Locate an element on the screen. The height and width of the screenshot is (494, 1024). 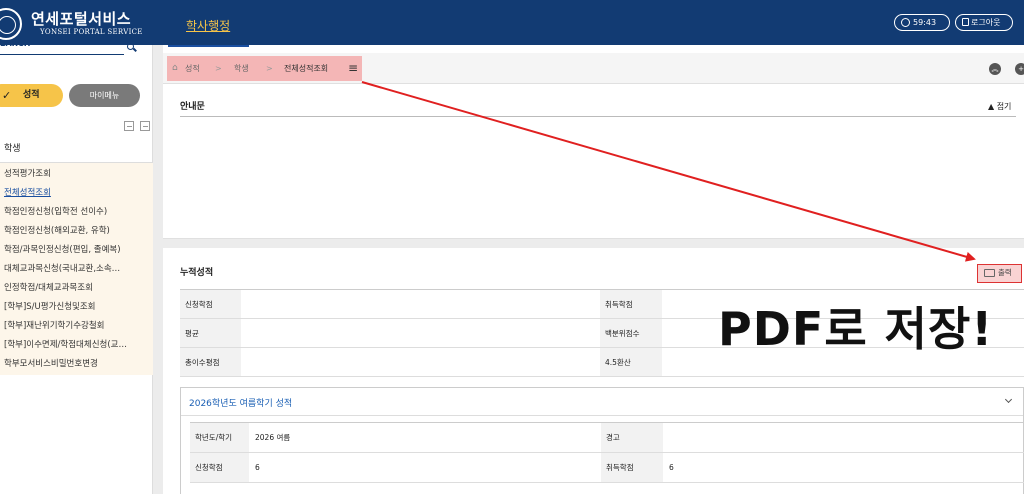
notice-title: 안내문 is located at coordinates (192, 107).